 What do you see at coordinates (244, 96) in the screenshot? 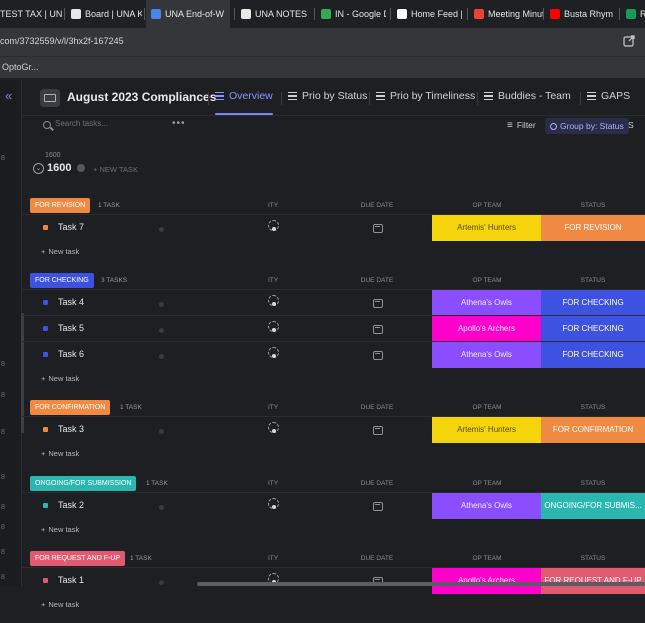
I see `view-tab: Overview` at bounding box center [244, 96].